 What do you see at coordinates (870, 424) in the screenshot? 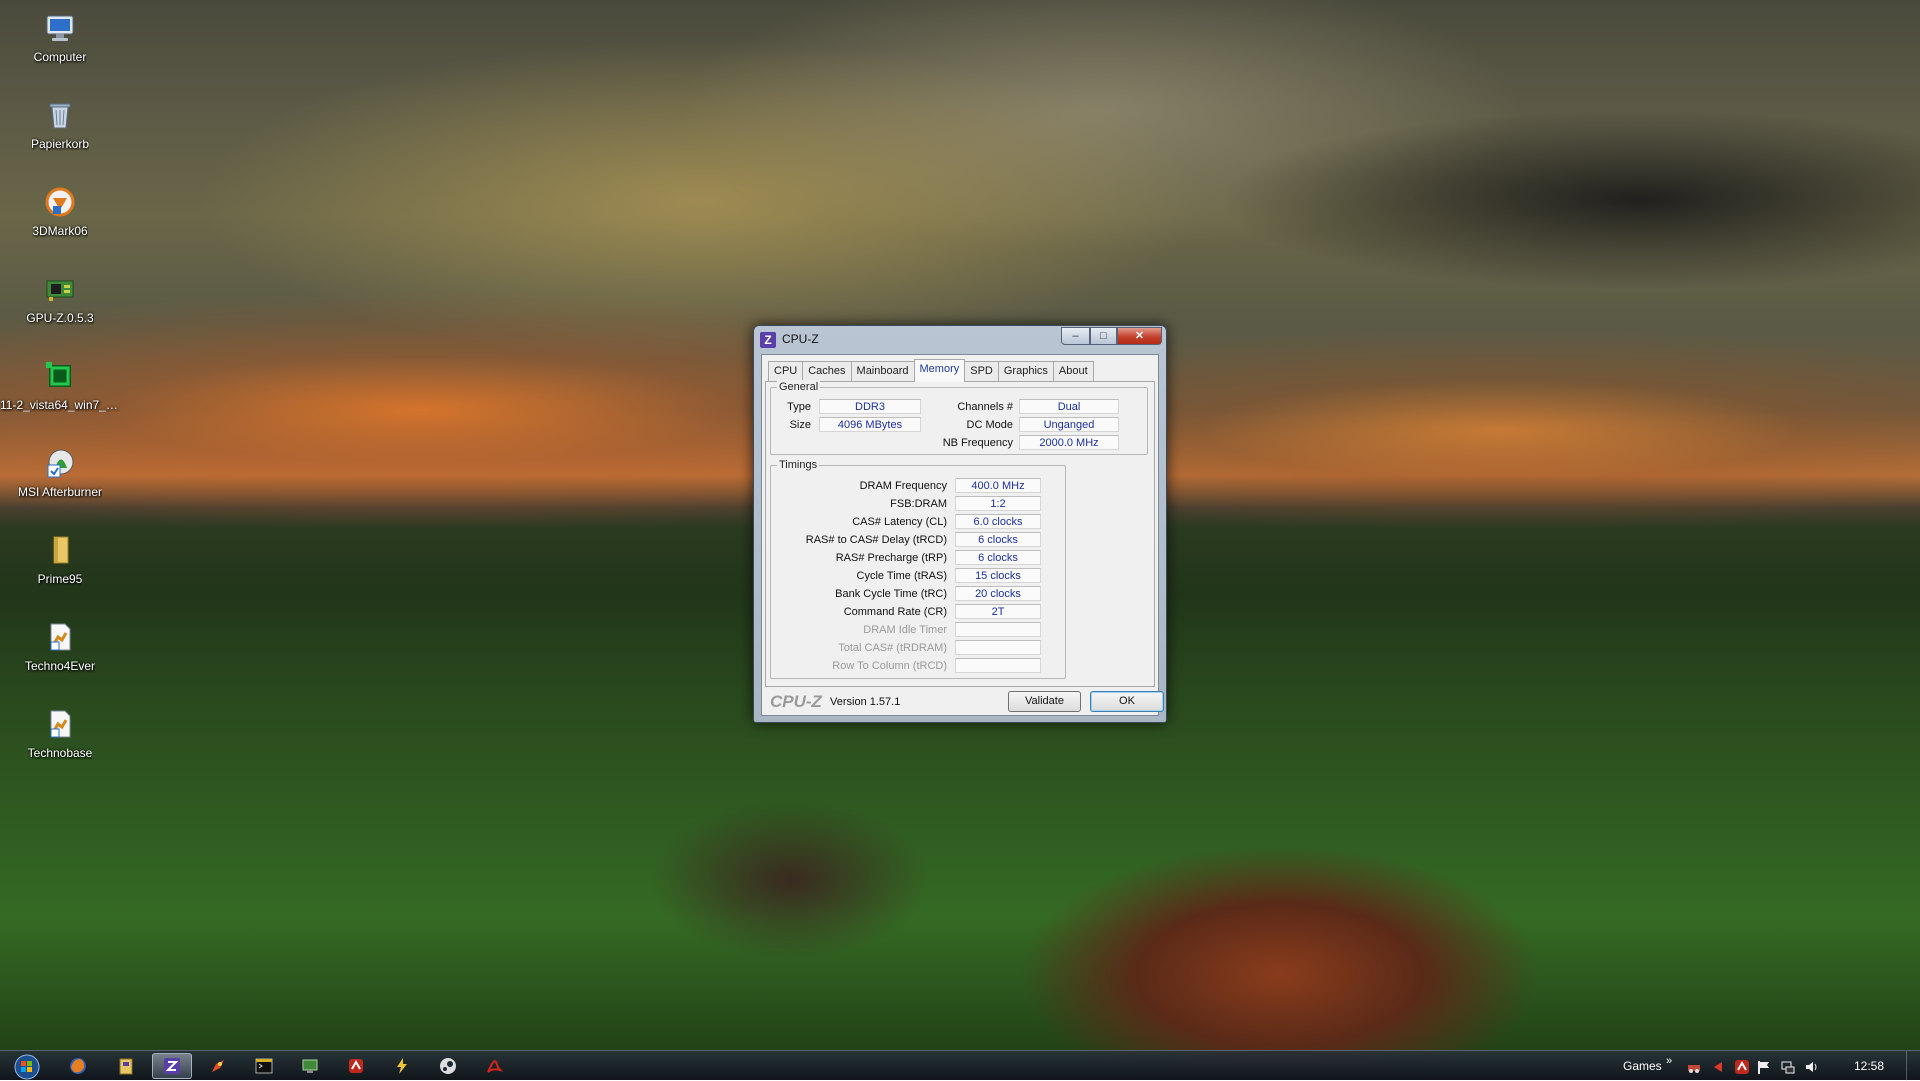
I see `size-value: 4096 MBytes` at bounding box center [870, 424].